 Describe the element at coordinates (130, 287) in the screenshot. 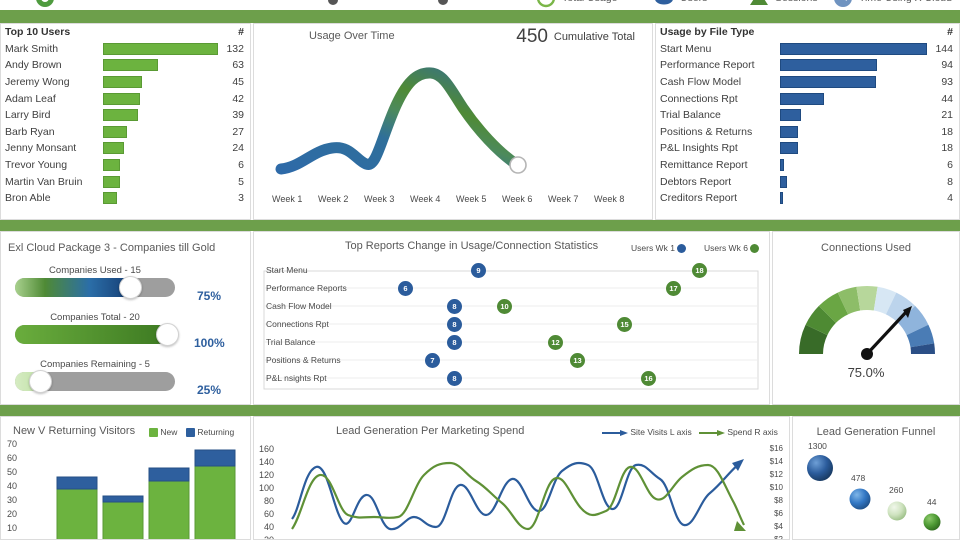

I see `slider-knob-companies-used` at that location.